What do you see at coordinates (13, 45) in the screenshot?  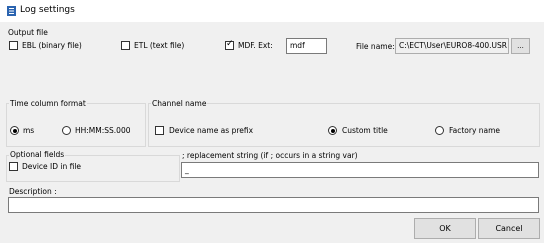 I see `ebl-checkbox` at bounding box center [13, 45].